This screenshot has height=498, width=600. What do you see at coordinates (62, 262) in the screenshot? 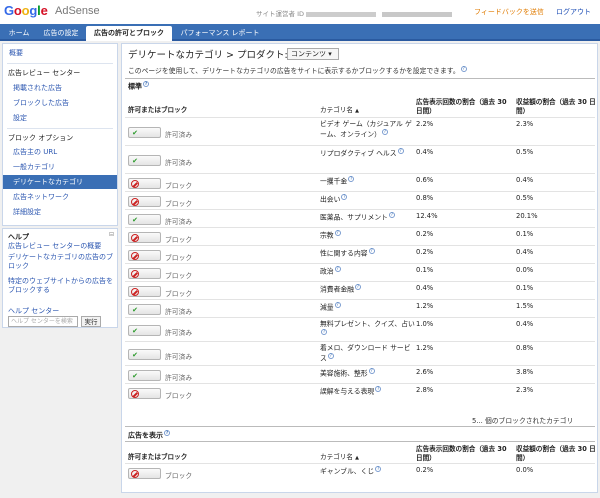
I see `help-link-block-sensitive: デリケートなカテゴリの広告のブロック` at bounding box center [62, 262].